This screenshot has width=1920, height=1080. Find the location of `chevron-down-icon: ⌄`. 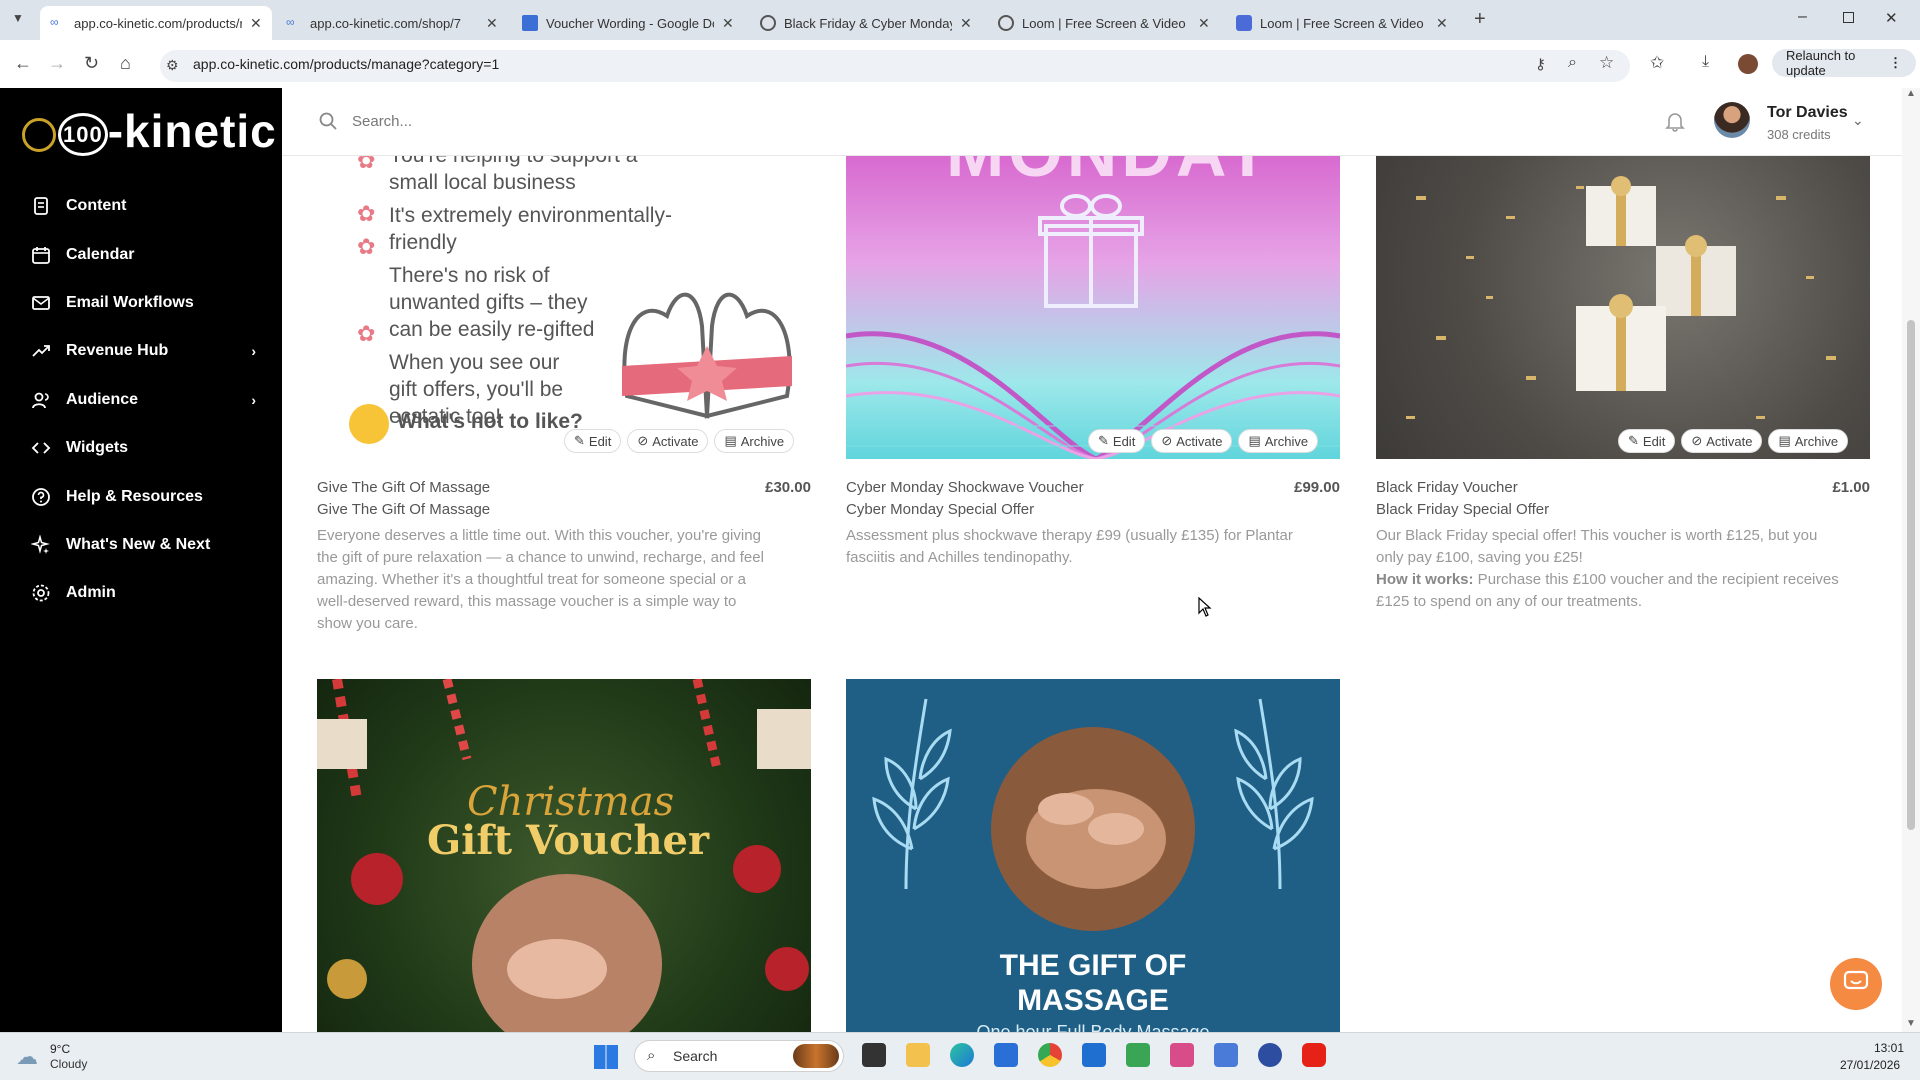

chevron-down-icon: ⌄ is located at coordinates (1858, 120).